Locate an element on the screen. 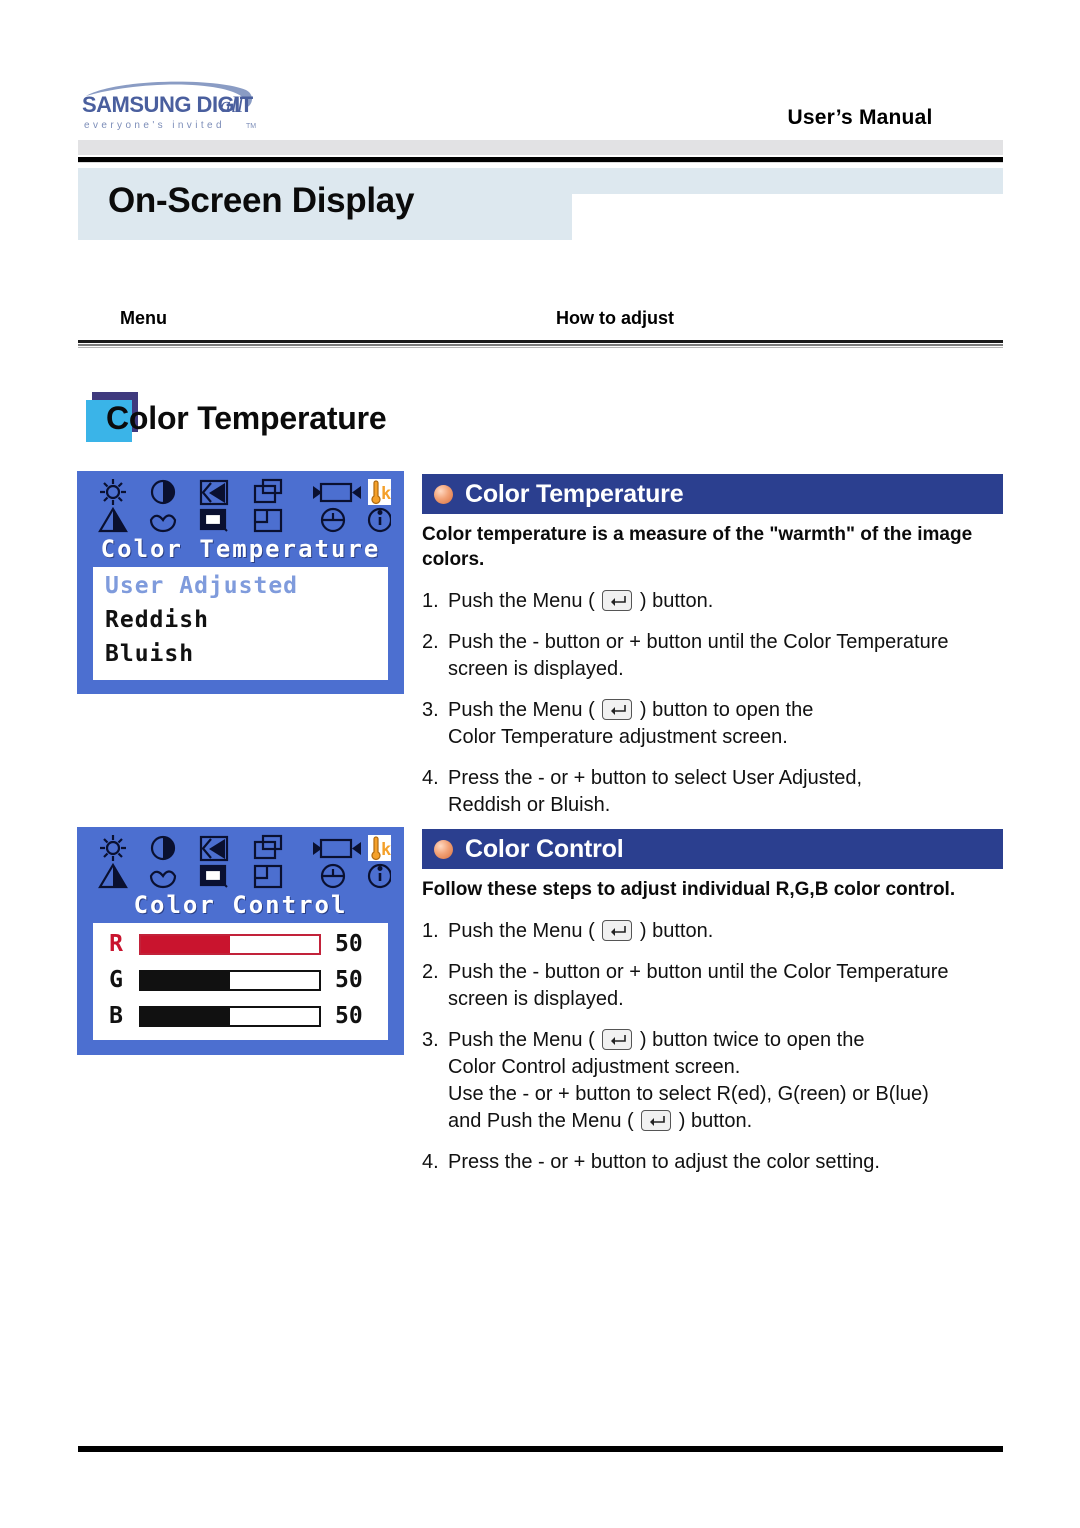 The width and height of the screenshot is (1080, 1528). step-line: Push the Menu ( ) button. is located at coordinates (725, 601).